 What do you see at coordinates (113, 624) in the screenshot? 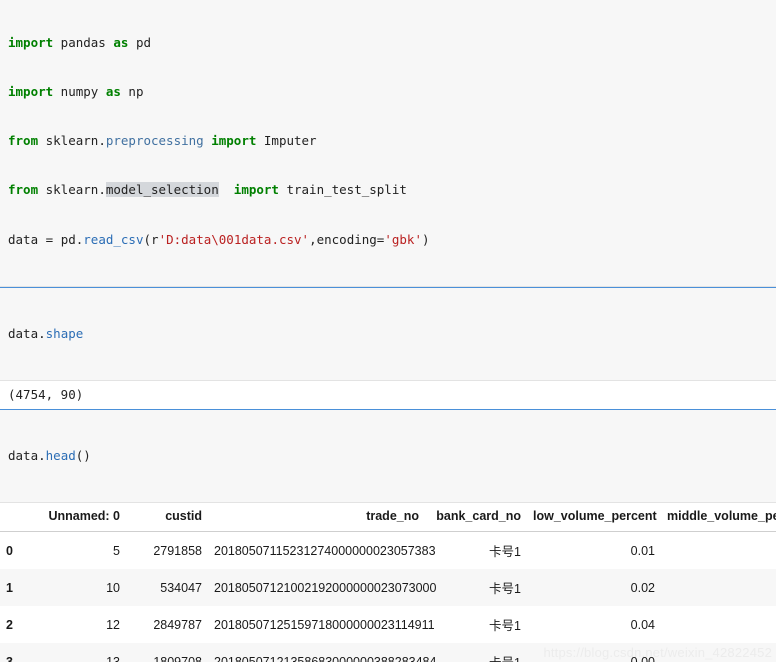
I see `cell-unnamed0: 12` at bounding box center [113, 624].